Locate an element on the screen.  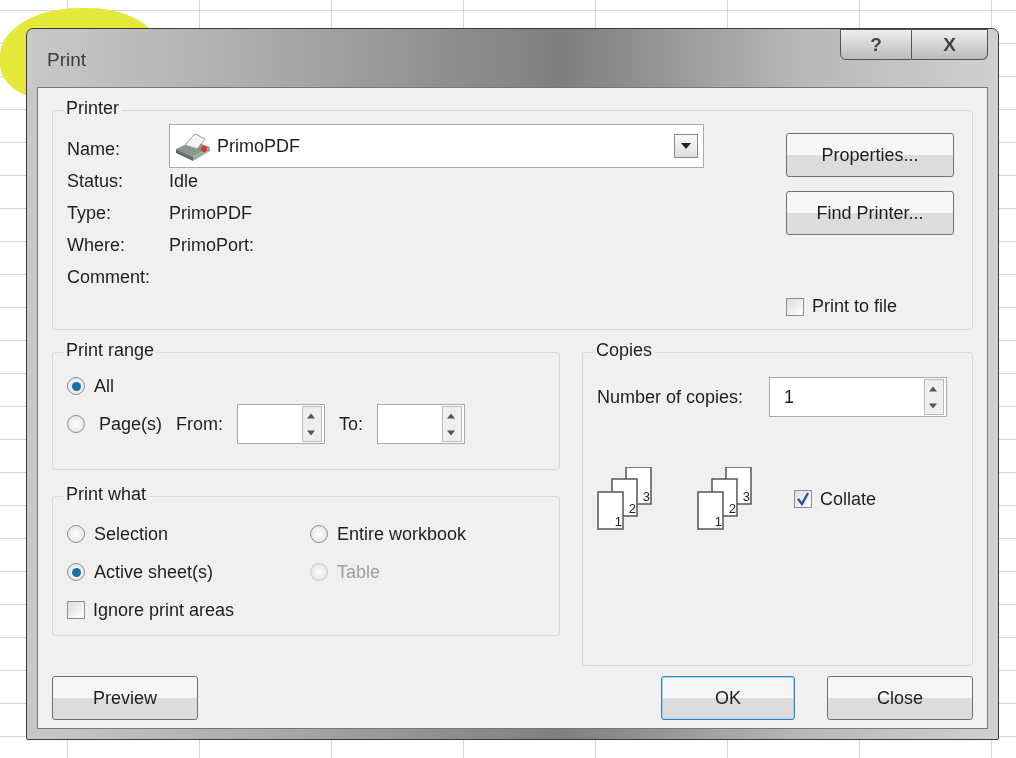
radio-label: Selection is located at coordinates (131, 534).